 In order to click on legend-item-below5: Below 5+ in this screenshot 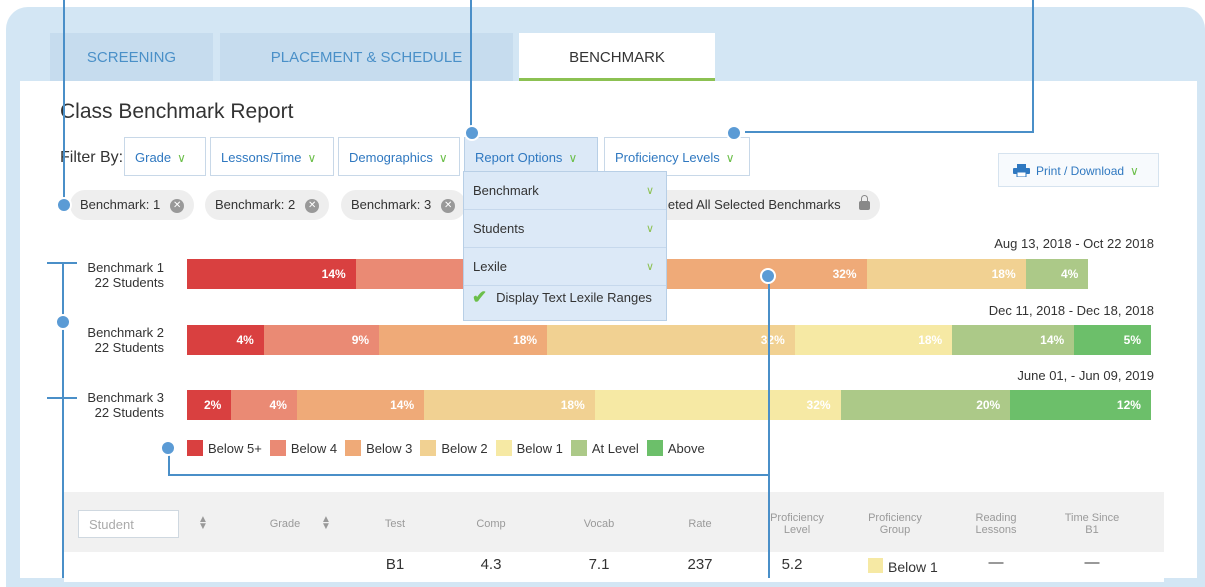, I will do `click(224, 448)`.